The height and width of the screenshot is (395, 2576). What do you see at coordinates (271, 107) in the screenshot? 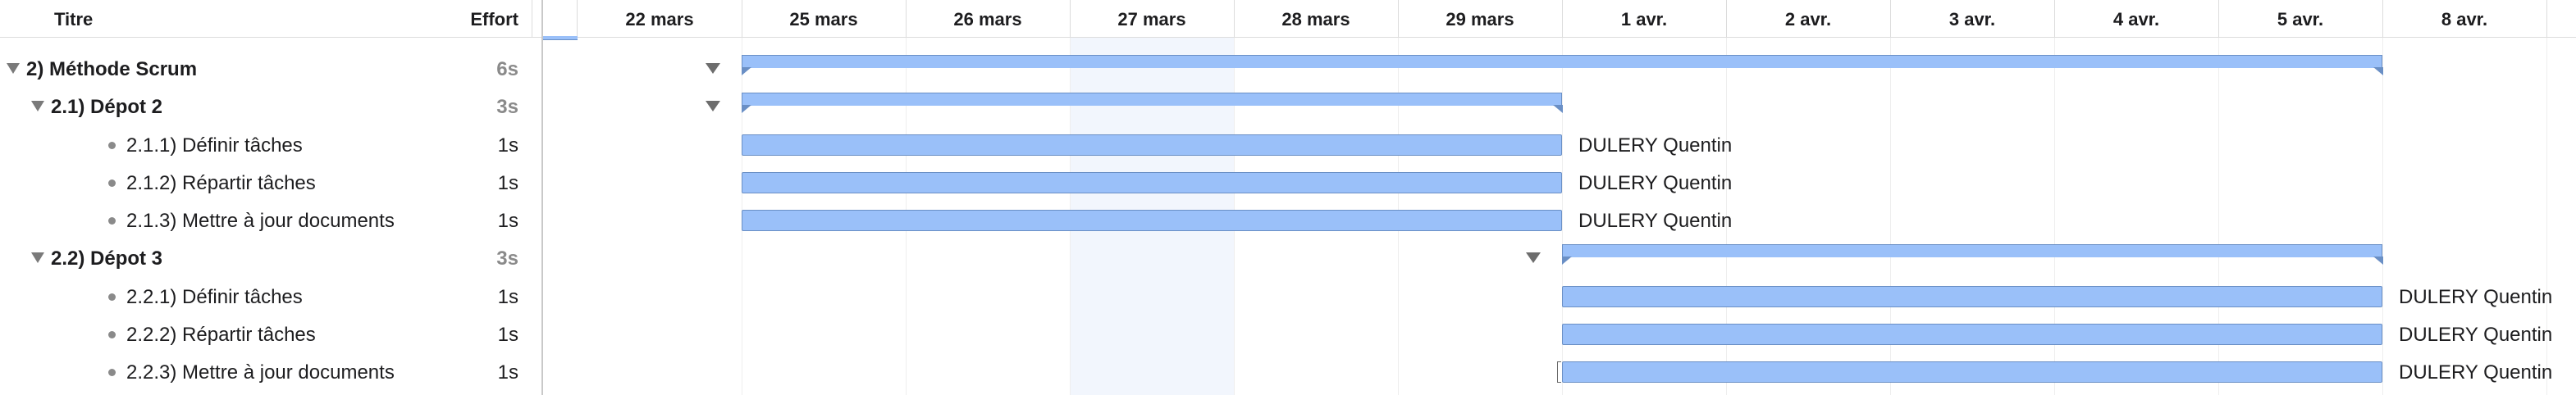
I see `outline-group-row: 2.1) Dépot 2 3s` at bounding box center [271, 107].